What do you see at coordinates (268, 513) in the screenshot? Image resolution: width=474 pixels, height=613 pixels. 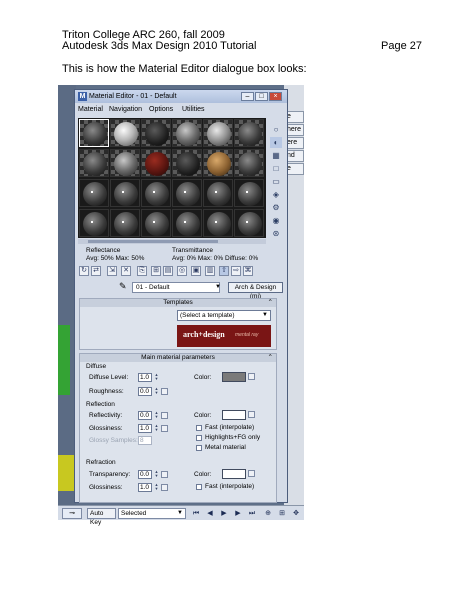 I see `zoom-icon: ⊕` at bounding box center [268, 513].